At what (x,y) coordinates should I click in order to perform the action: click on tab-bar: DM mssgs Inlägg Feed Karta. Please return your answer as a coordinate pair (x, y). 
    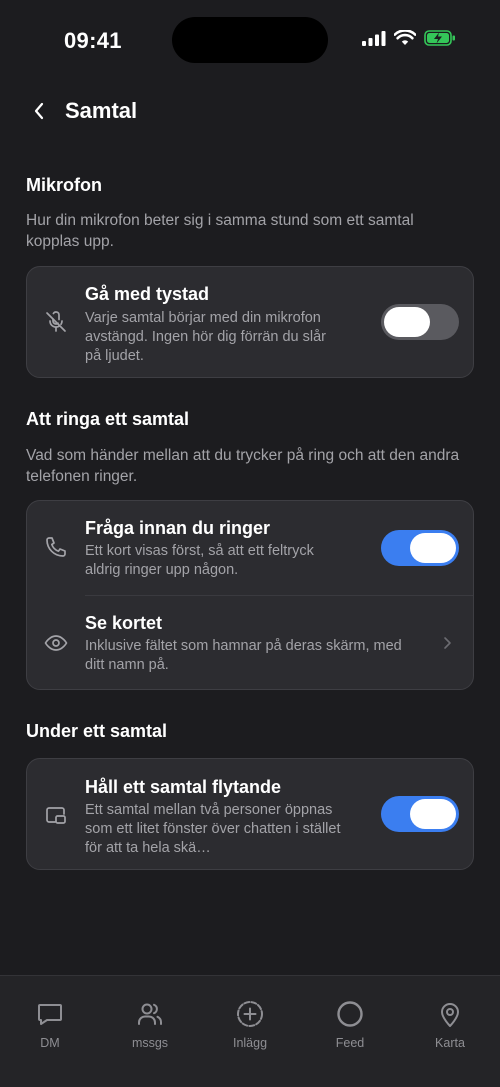
    Looking at the image, I should click on (250, 1031).